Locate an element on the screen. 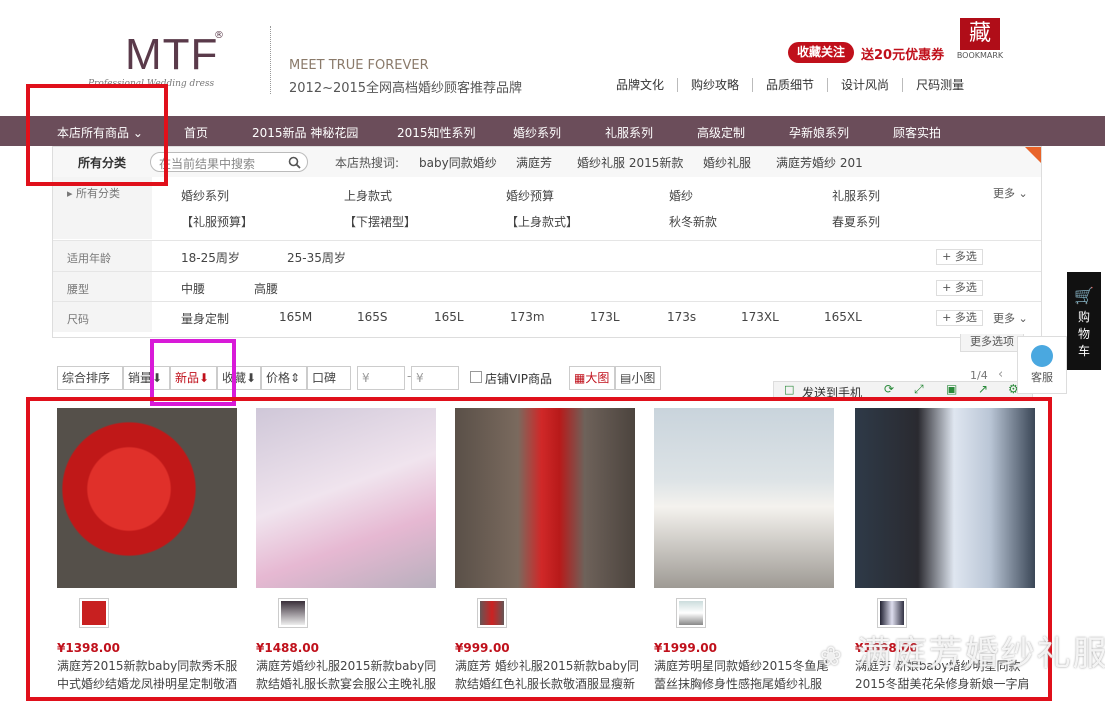 Image resolution: width=1105 pixels, height=702 pixels. category-link: 婚纱预算 is located at coordinates (530, 195).